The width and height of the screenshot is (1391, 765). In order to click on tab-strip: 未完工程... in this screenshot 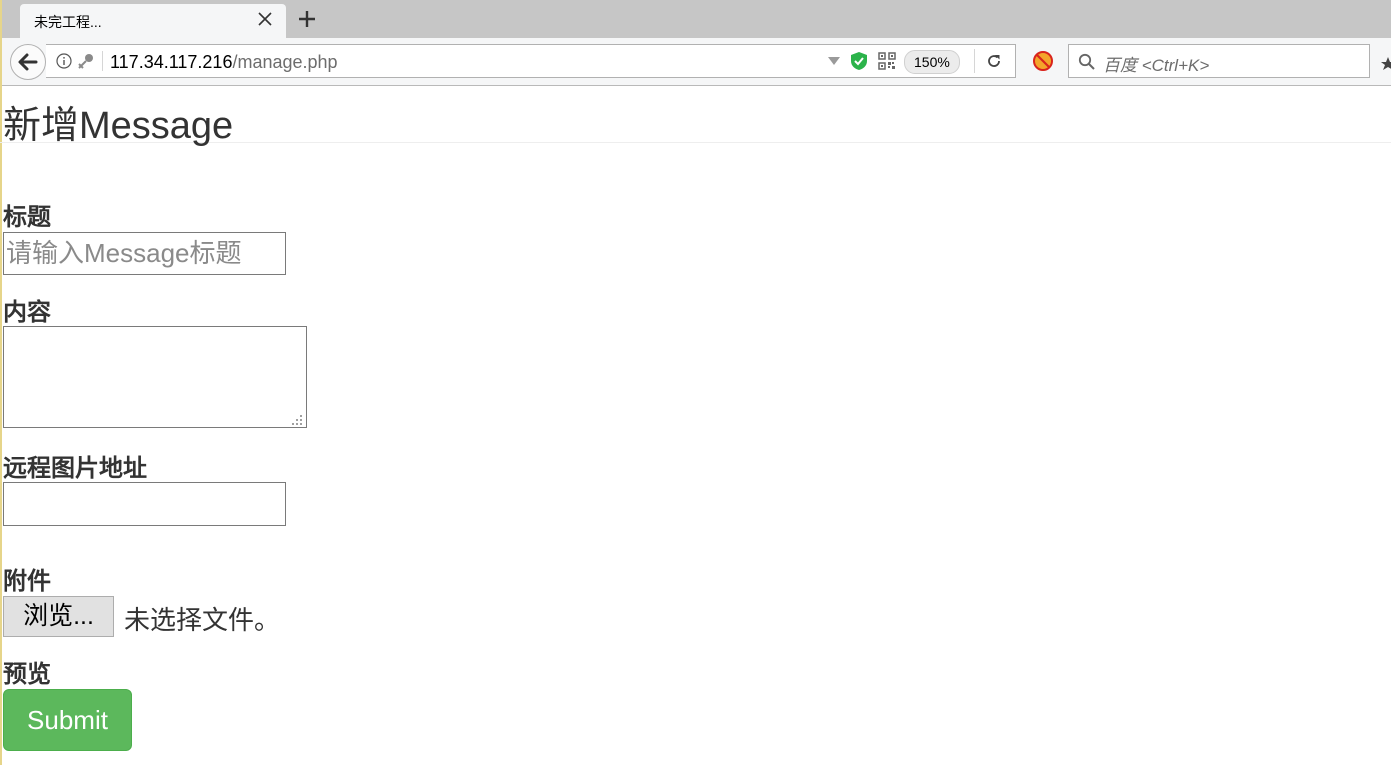, I will do `click(695, 19)`.